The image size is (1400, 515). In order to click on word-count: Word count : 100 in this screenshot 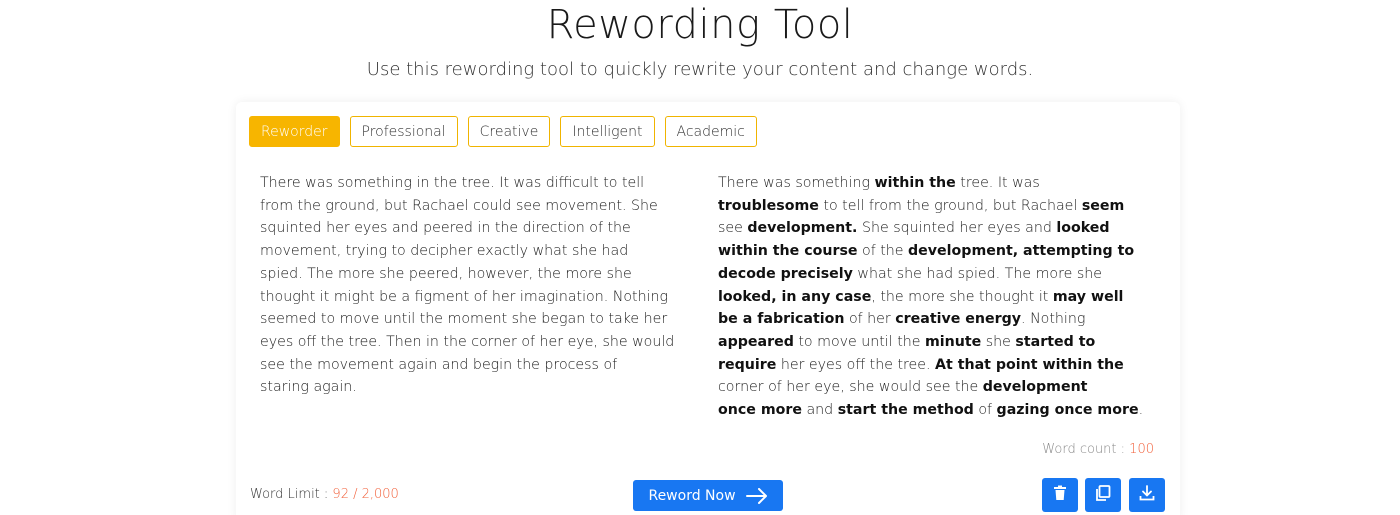, I will do `click(1098, 449)`.